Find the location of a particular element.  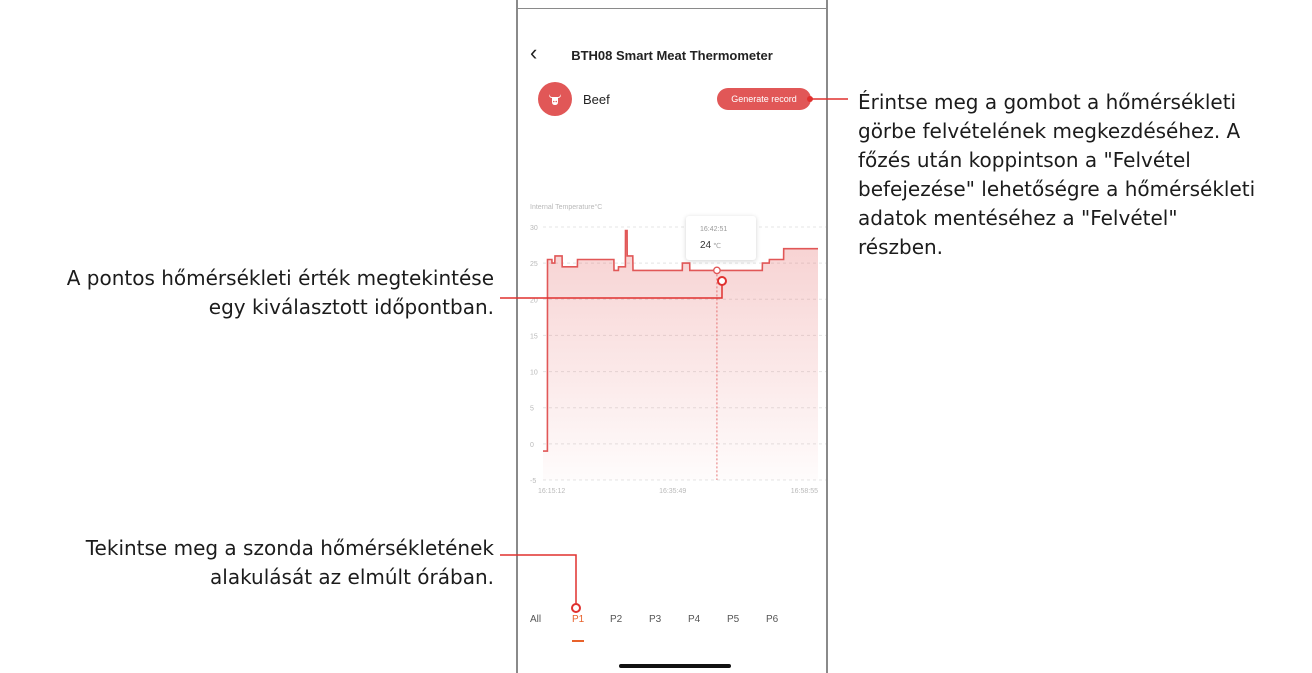

chart-x-tick-label: 16:15:12 is located at coordinates (551, 491).